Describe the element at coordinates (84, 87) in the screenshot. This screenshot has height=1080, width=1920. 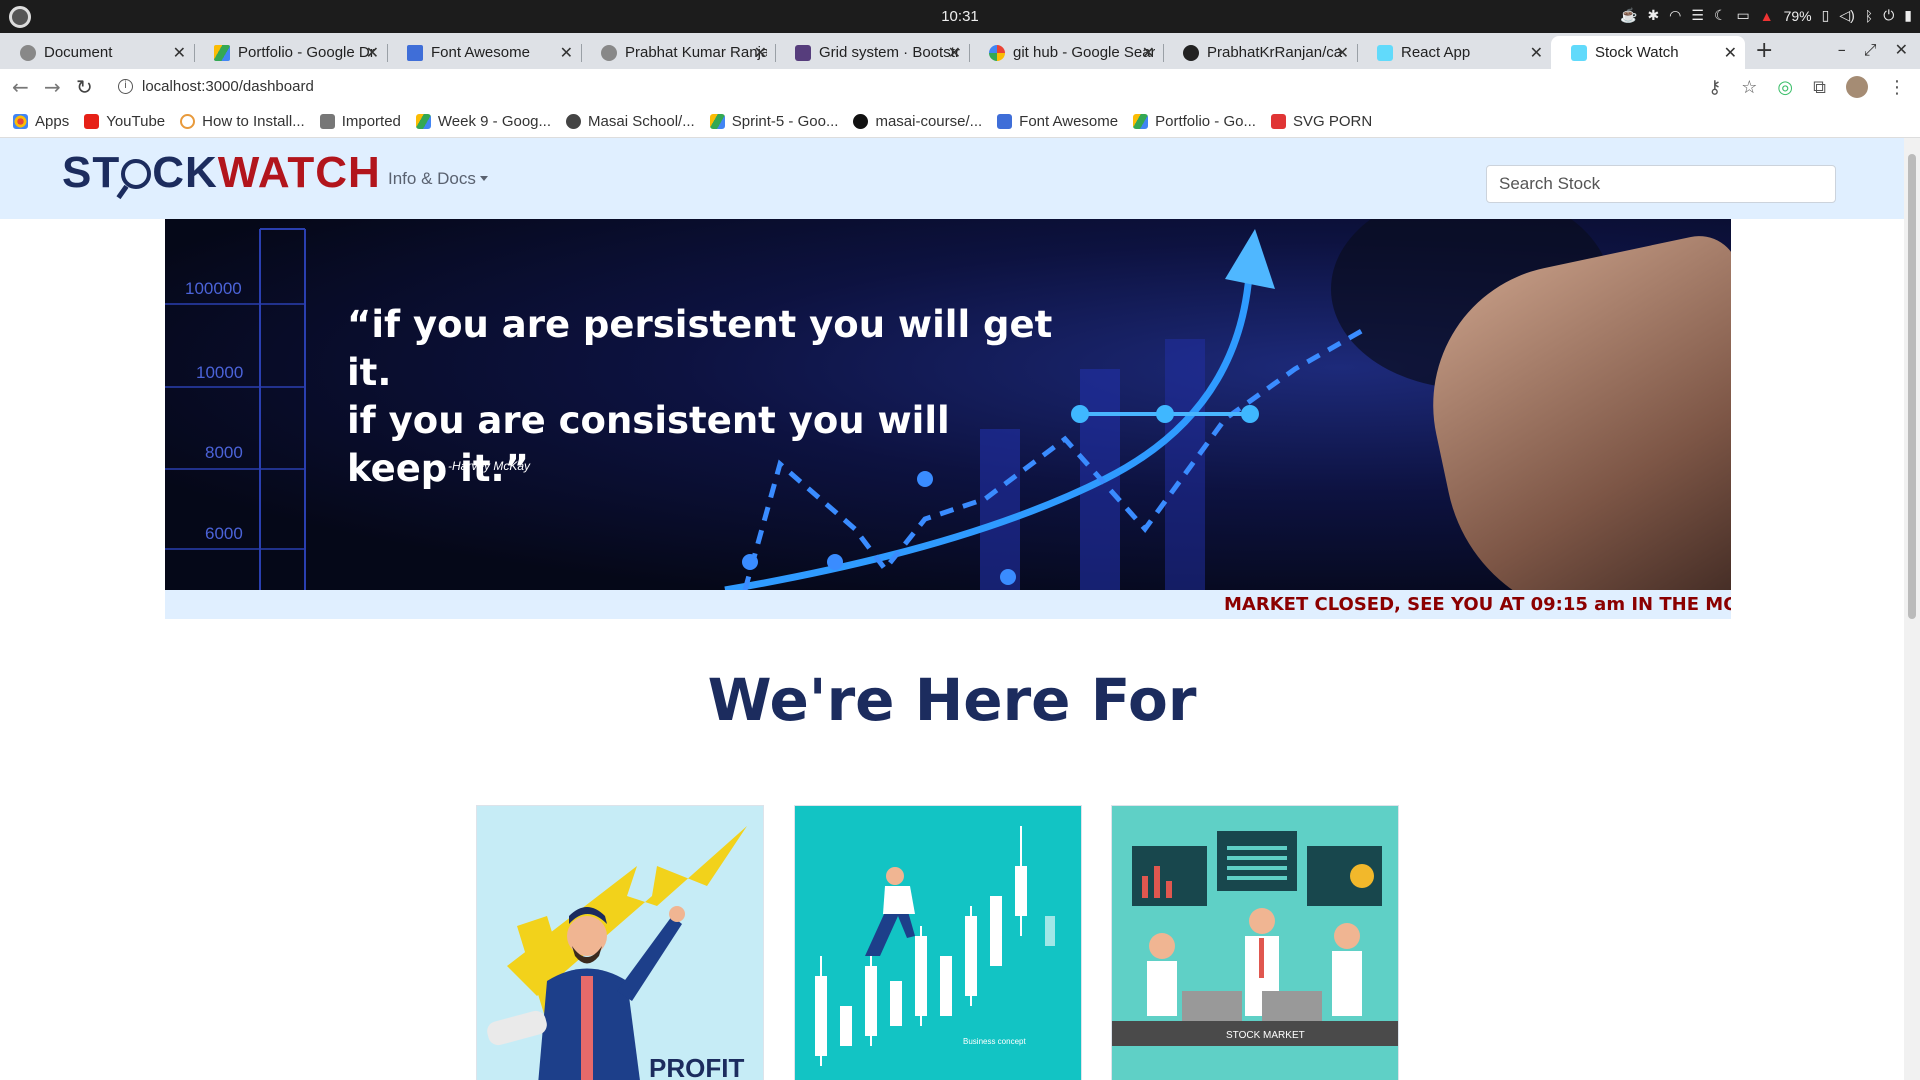
I see `reload-icon: ↻` at that location.